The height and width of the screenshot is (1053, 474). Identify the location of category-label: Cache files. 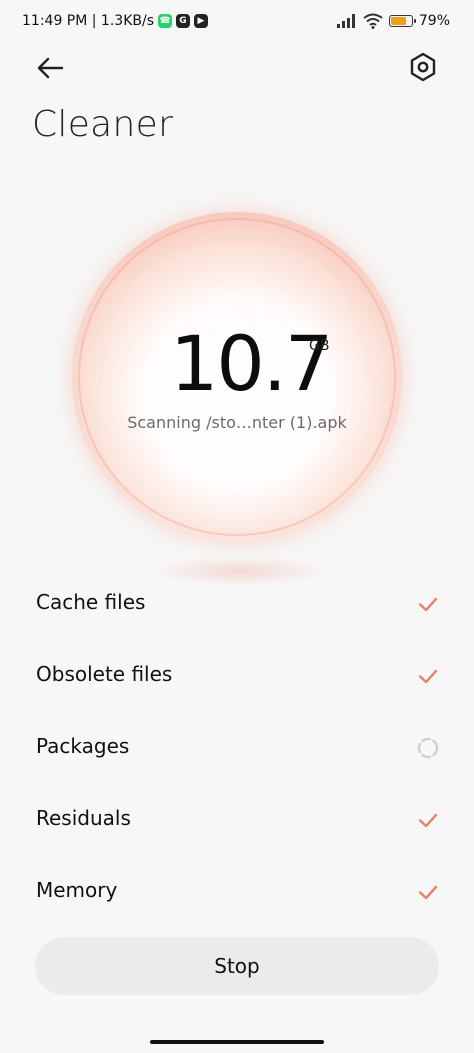
(91, 602).